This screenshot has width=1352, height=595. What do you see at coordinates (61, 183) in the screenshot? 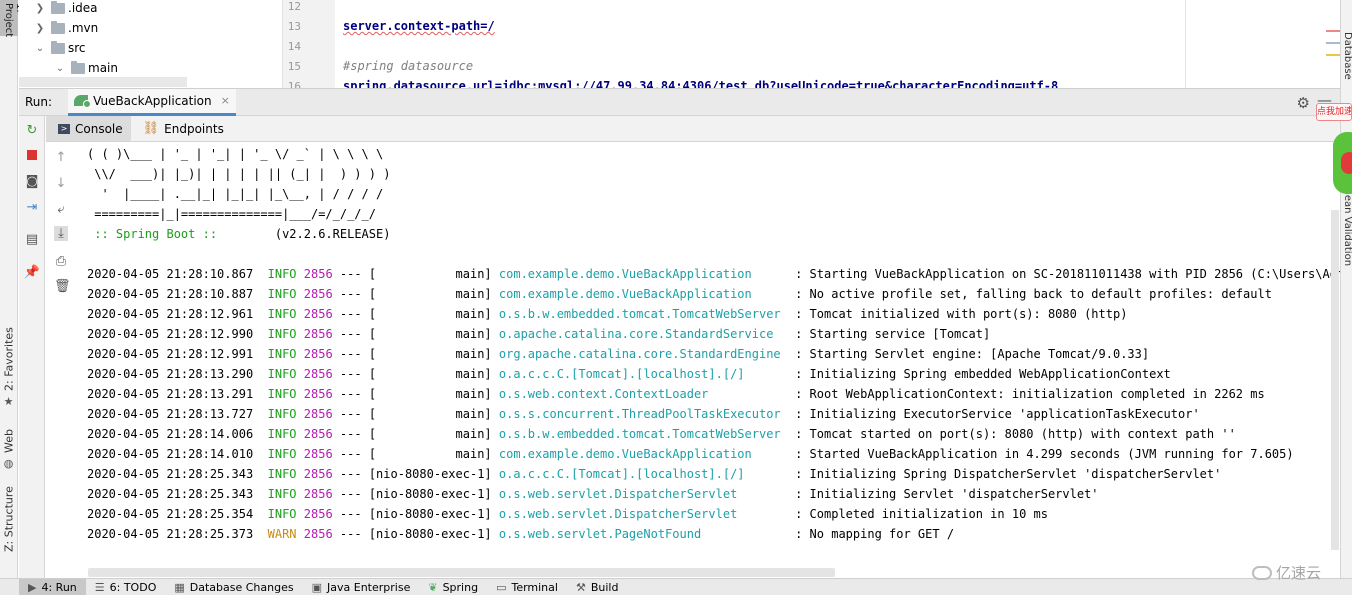
I see `arrow-down-icon: ↓` at bounding box center [61, 183].